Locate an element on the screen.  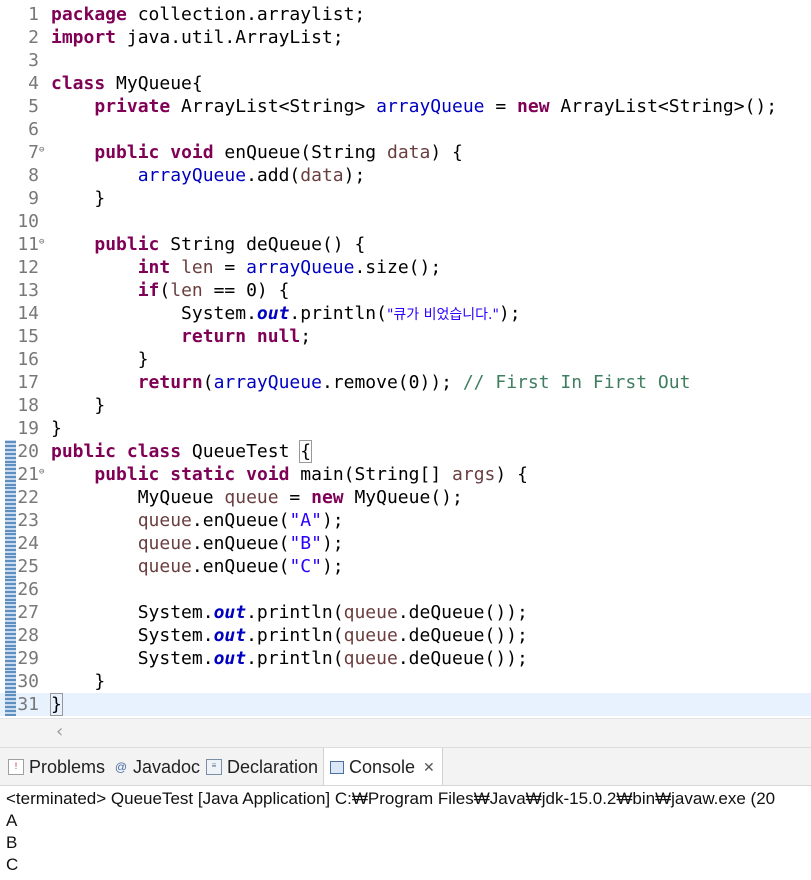
line-number: 27 is located at coordinates (28, 612).